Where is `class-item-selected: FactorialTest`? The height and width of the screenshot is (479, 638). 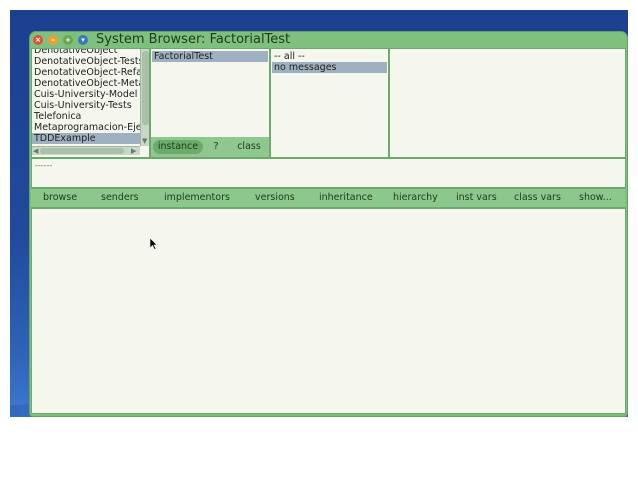 class-item-selected: FactorialTest is located at coordinates (210, 56).